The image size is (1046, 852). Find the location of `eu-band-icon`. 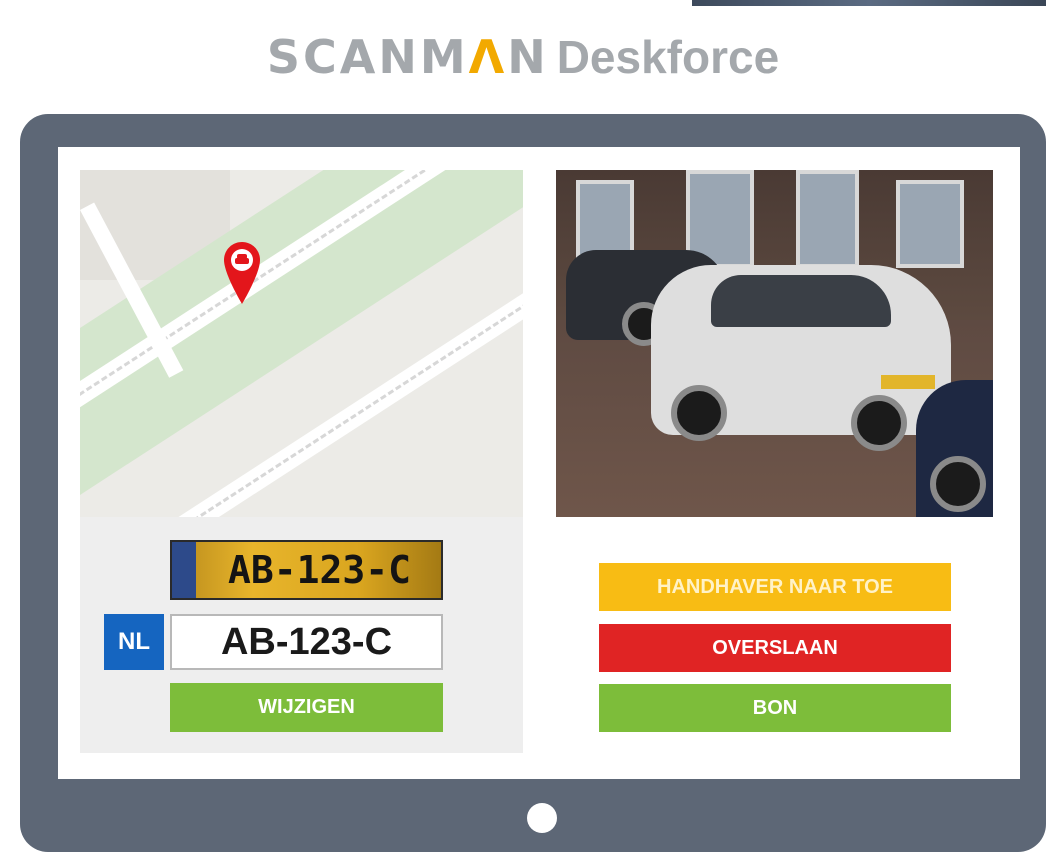

eu-band-icon is located at coordinates (184, 570).